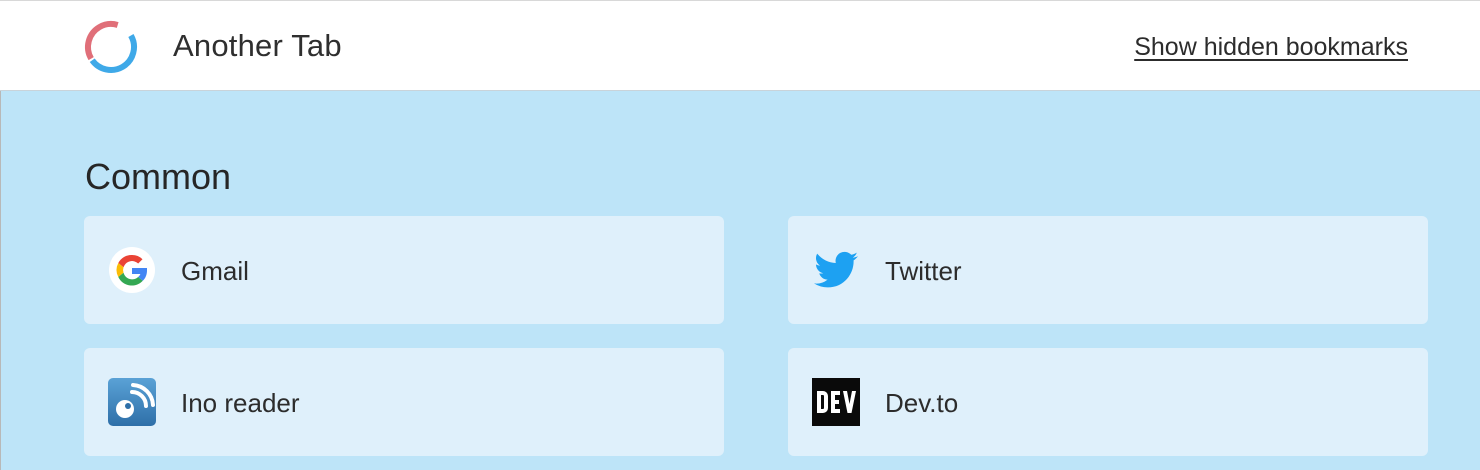 This screenshot has width=1480, height=470. What do you see at coordinates (404, 270) in the screenshot?
I see `bookmark-card-gmail: Gmail` at bounding box center [404, 270].